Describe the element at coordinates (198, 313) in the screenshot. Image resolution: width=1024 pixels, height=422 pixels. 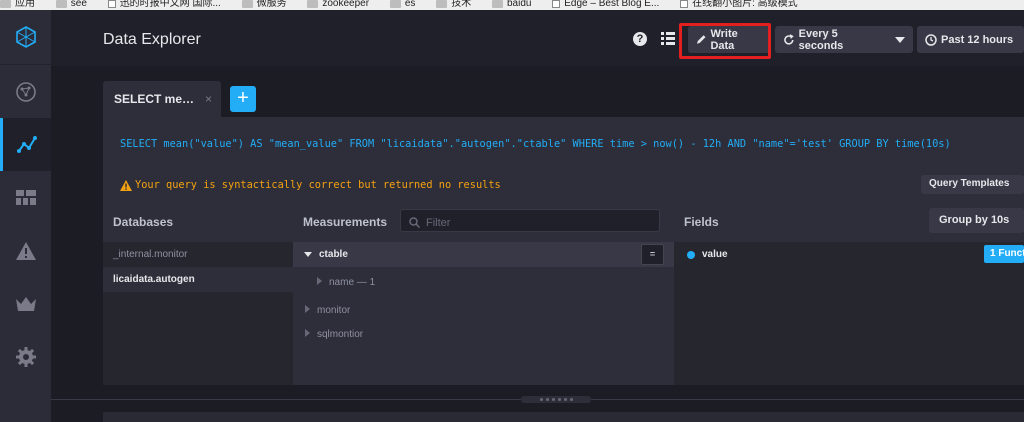
I see `databases-list: _internal.monitor licaidata.autogen` at that location.